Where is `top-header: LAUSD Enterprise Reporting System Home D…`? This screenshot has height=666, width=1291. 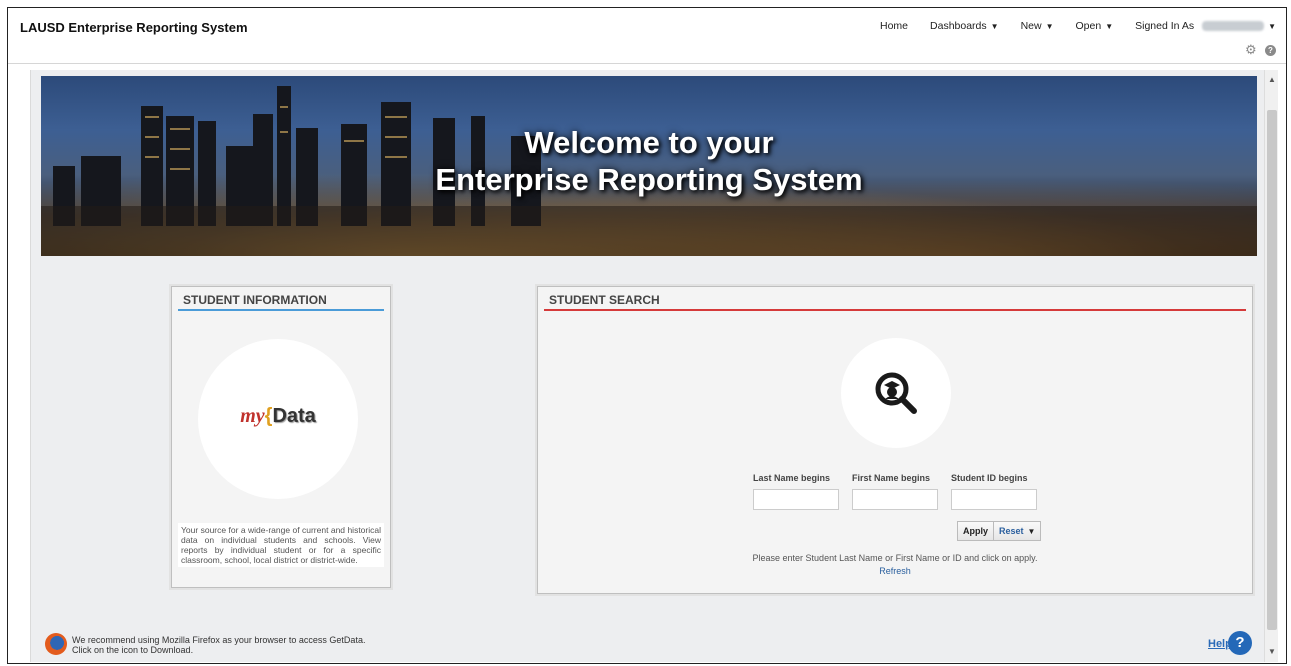
top-header: LAUSD Enterprise Reporting System Home D… is located at coordinates (647, 36).